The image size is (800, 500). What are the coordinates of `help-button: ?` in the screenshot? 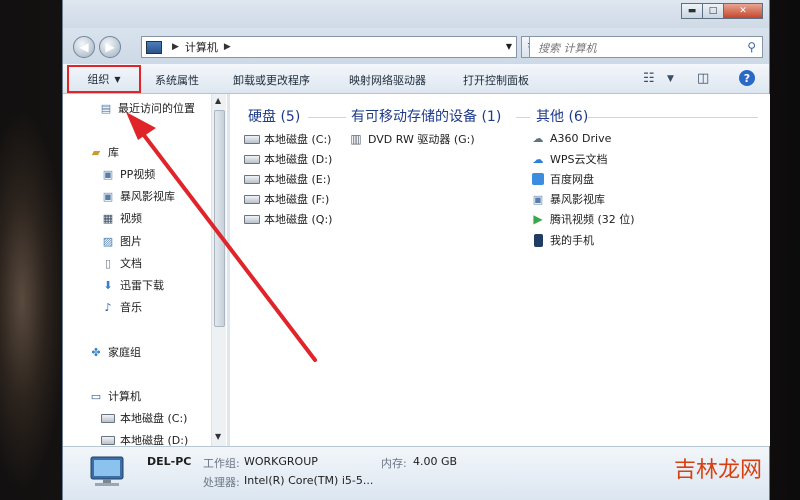 It's located at (747, 78).